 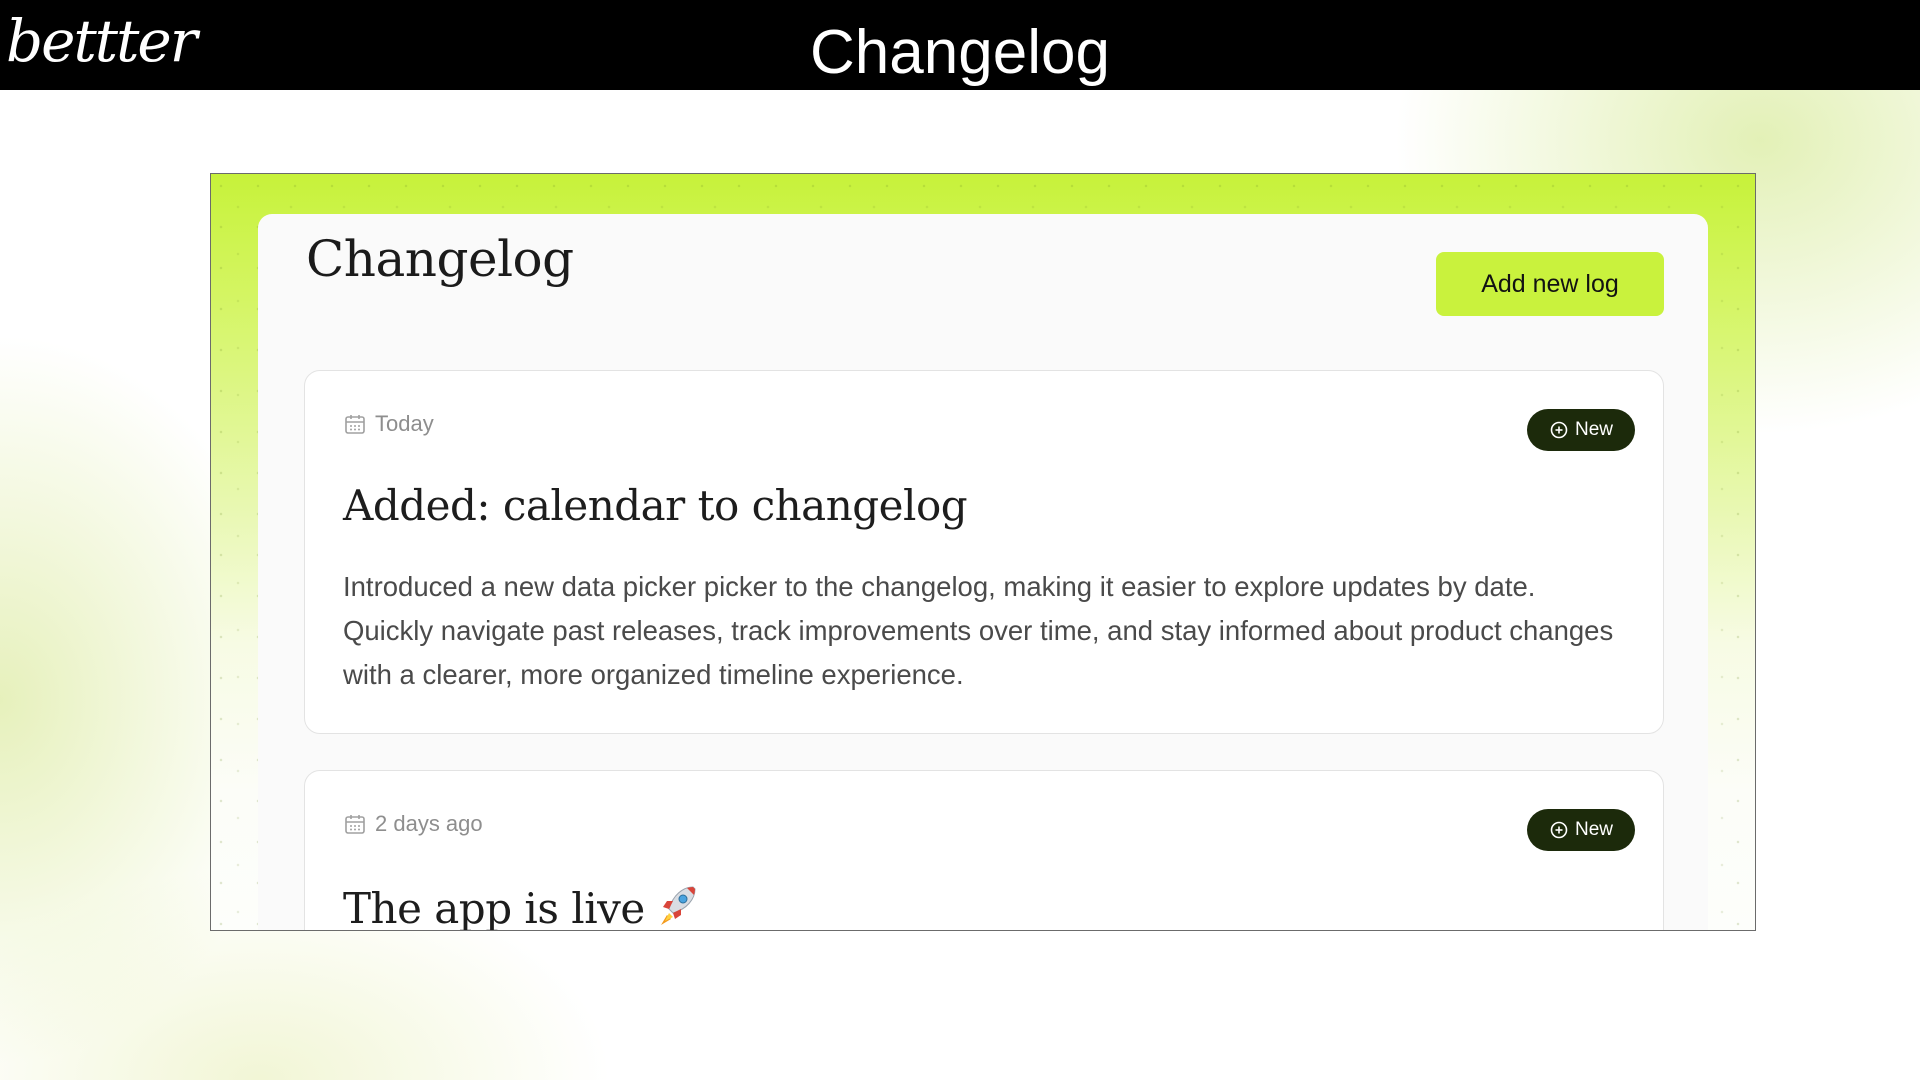 What do you see at coordinates (404, 423) in the screenshot?
I see `entry-date-label: Today` at bounding box center [404, 423].